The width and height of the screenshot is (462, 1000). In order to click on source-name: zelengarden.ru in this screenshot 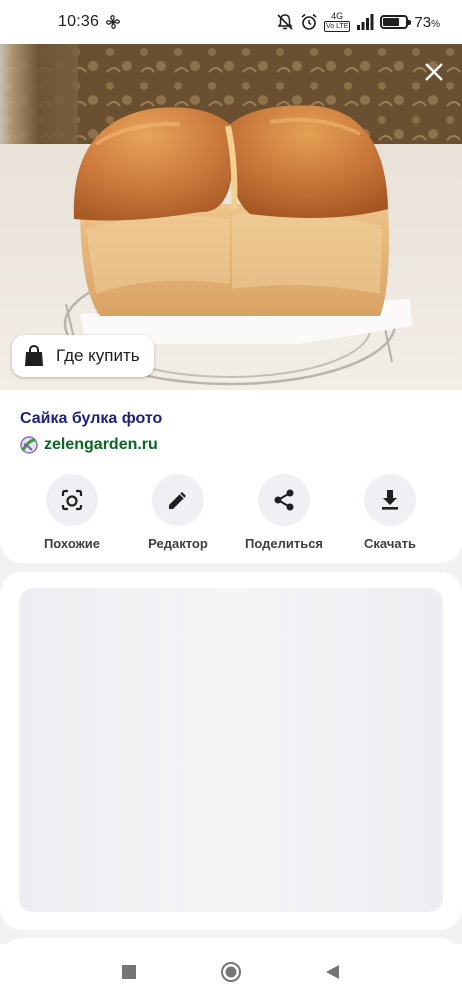, I will do `click(101, 444)`.